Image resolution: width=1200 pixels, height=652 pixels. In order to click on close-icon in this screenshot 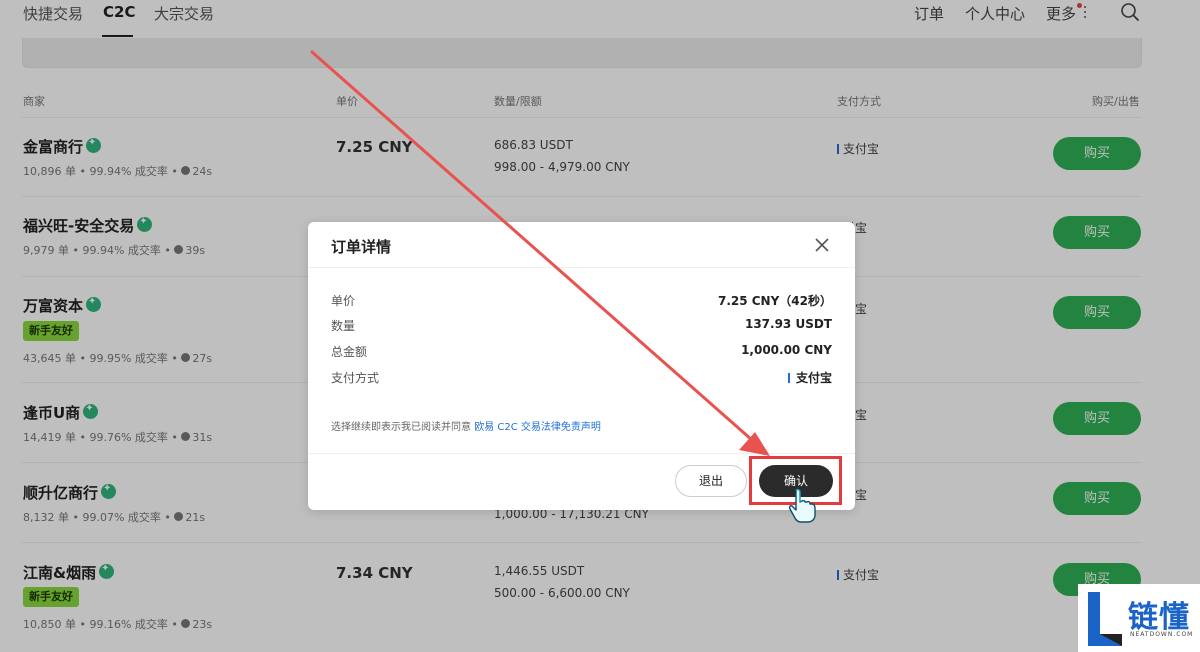, I will do `click(822, 245)`.